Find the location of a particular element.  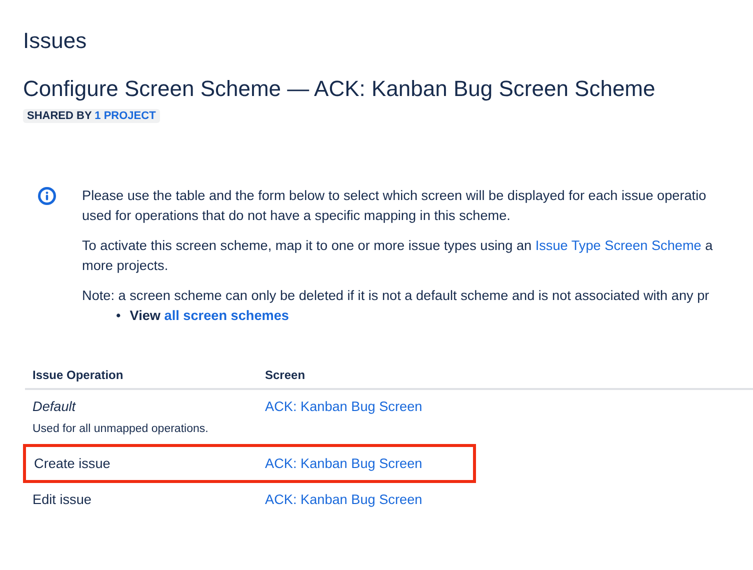

info-icon is located at coordinates (47, 196).